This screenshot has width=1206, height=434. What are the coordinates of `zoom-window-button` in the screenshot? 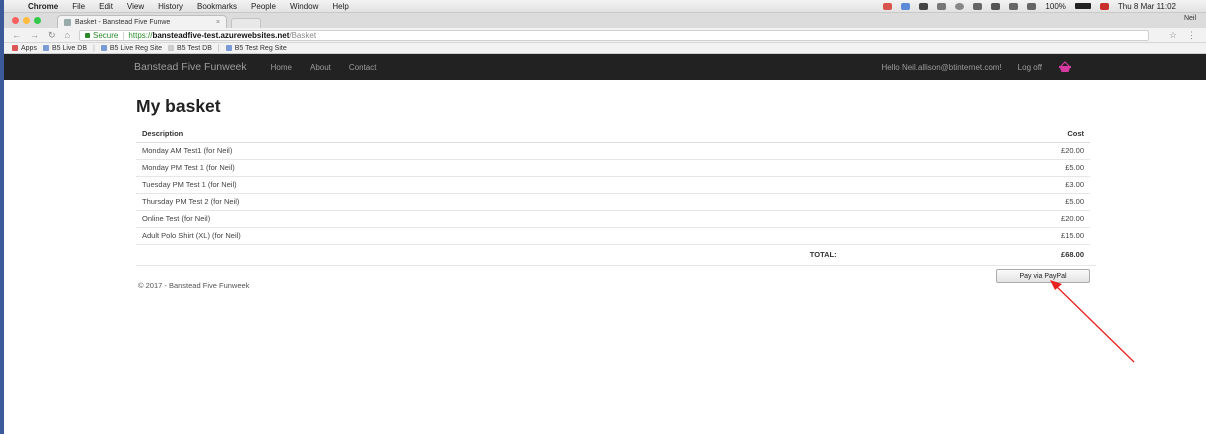 It's located at (37, 20).